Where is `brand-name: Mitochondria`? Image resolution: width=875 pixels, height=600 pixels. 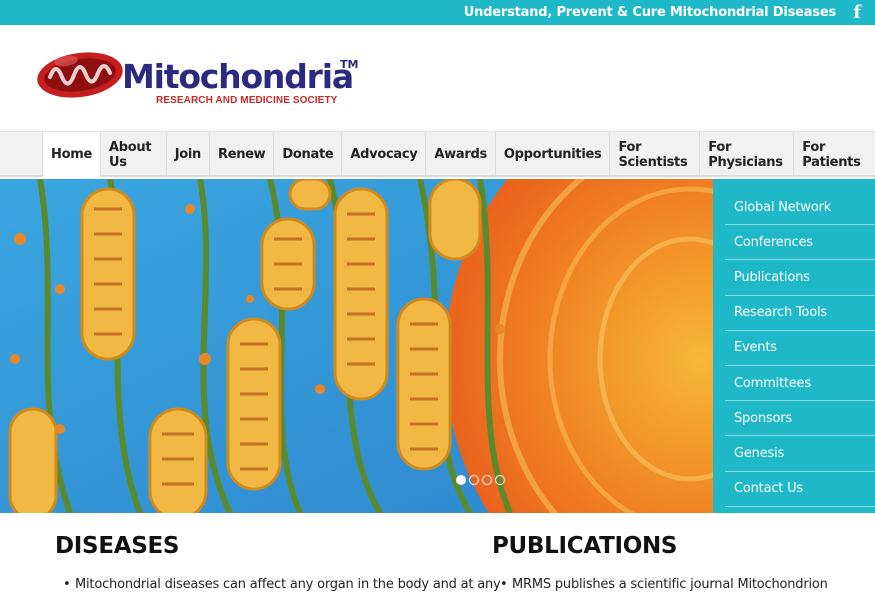
brand-name: Mitochondria is located at coordinates (238, 76).